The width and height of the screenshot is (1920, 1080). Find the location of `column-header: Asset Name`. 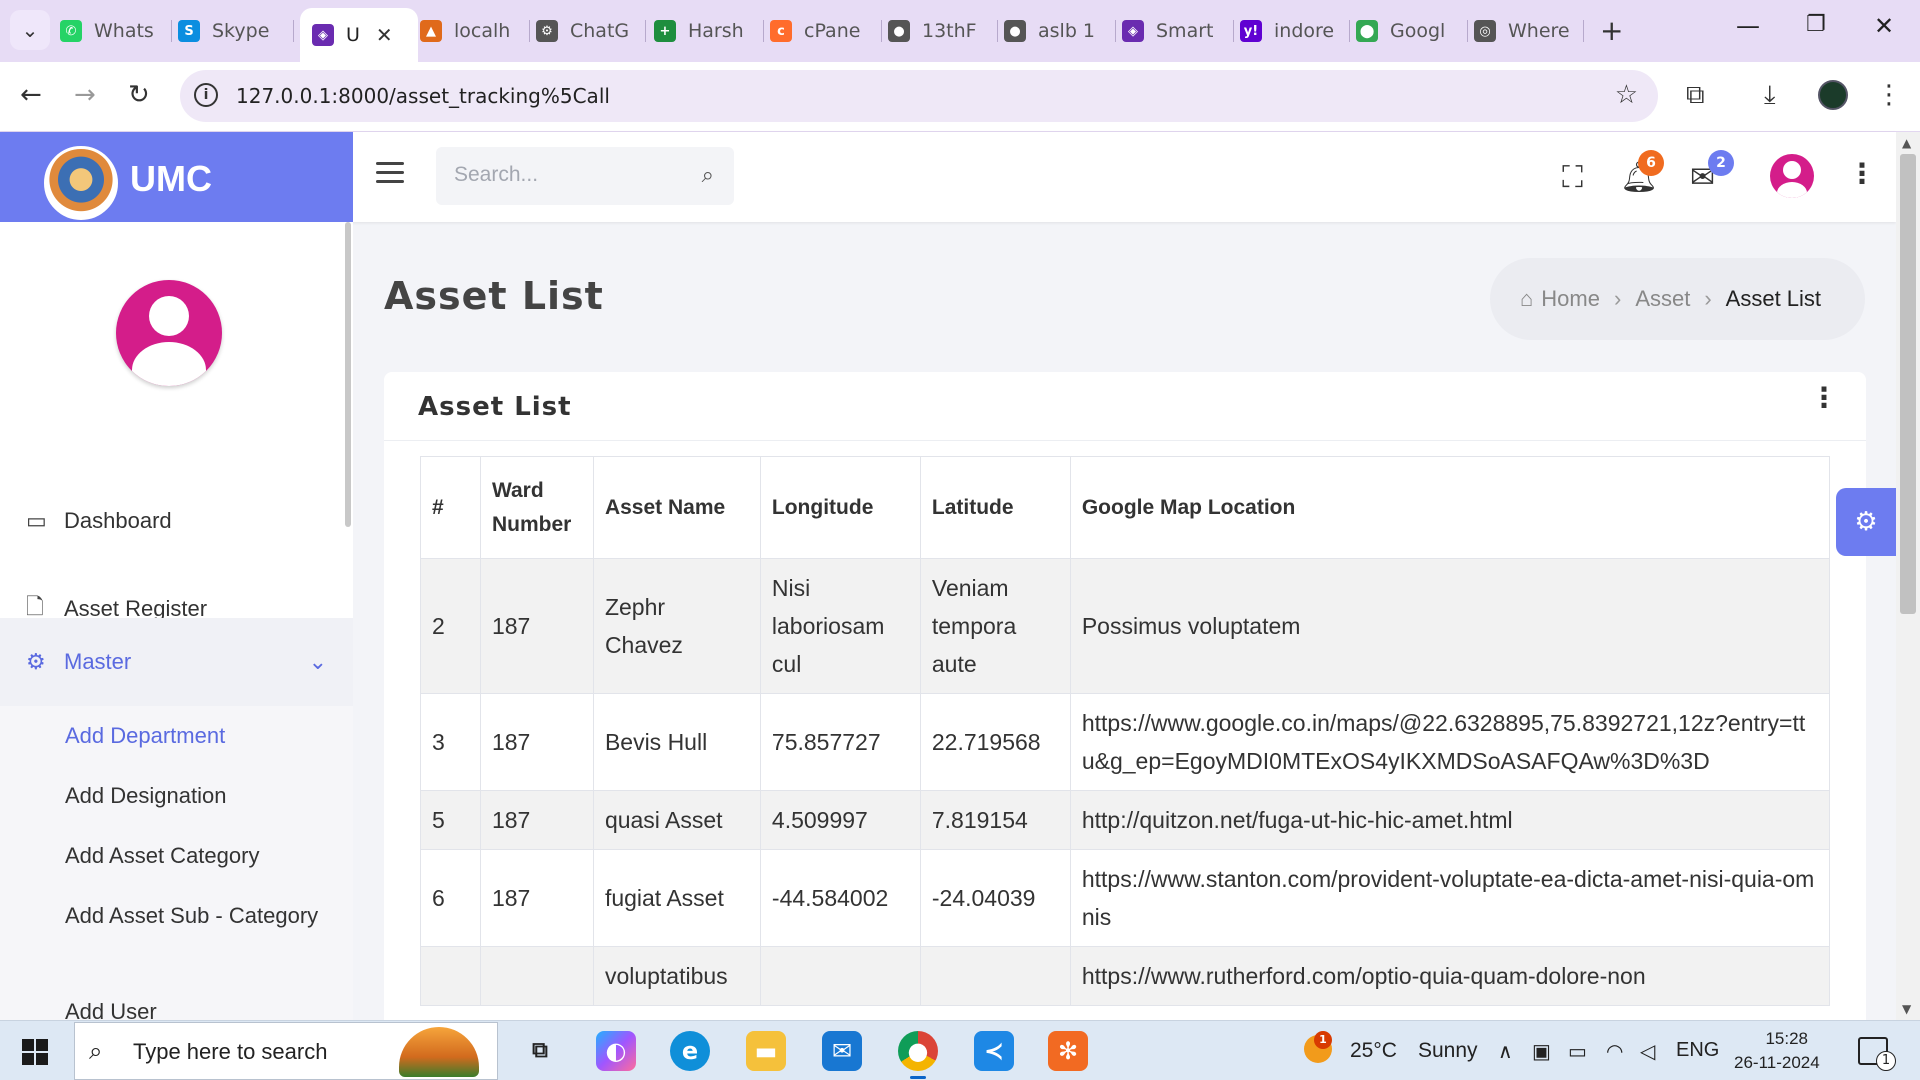

column-header: Asset Name is located at coordinates (676, 507).